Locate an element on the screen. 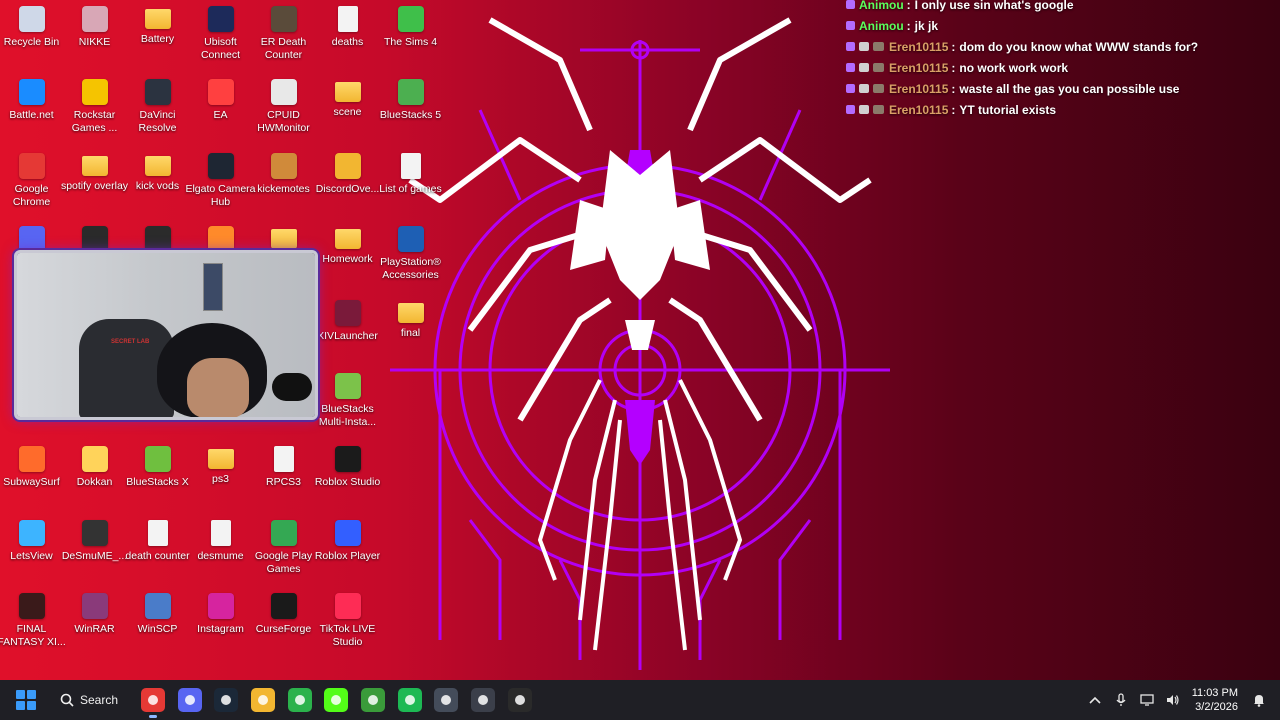 The width and height of the screenshot is (1280, 720). desktop-icon-label: Roblox Studio is located at coordinates (347, 482).